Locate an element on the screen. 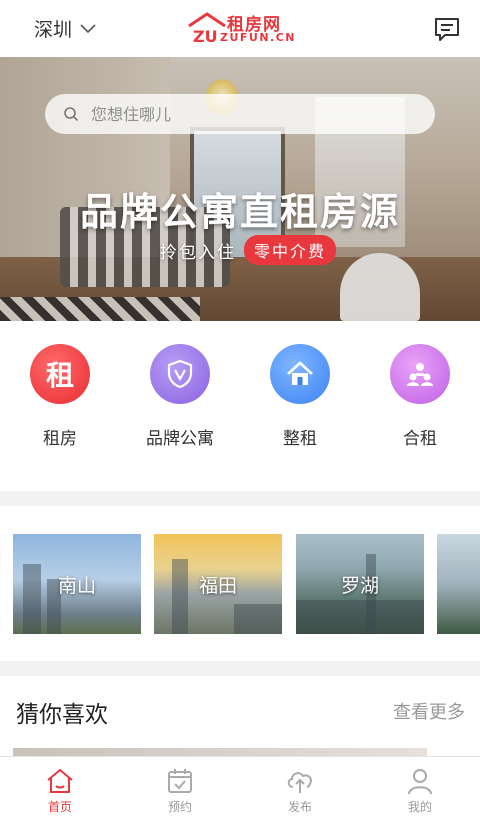 The height and width of the screenshot is (820, 480). zu-glyph: 租 is located at coordinates (59, 375).